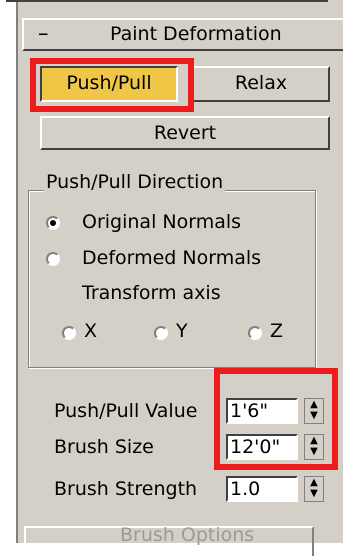 The image size is (343, 556). What do you see at coordinates (109, 84) in the screenshot?
I see `push-pull-button: Push/Pull` at bounding box center [109, 84].